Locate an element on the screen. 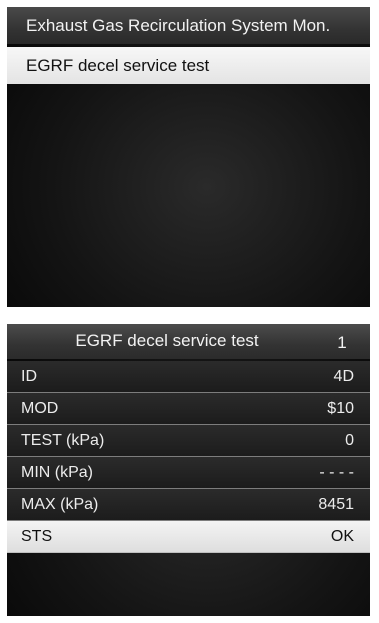 This screenshot has width=379, height=623. row-label: MIN (kPa) is located at coordinates (57, 472).